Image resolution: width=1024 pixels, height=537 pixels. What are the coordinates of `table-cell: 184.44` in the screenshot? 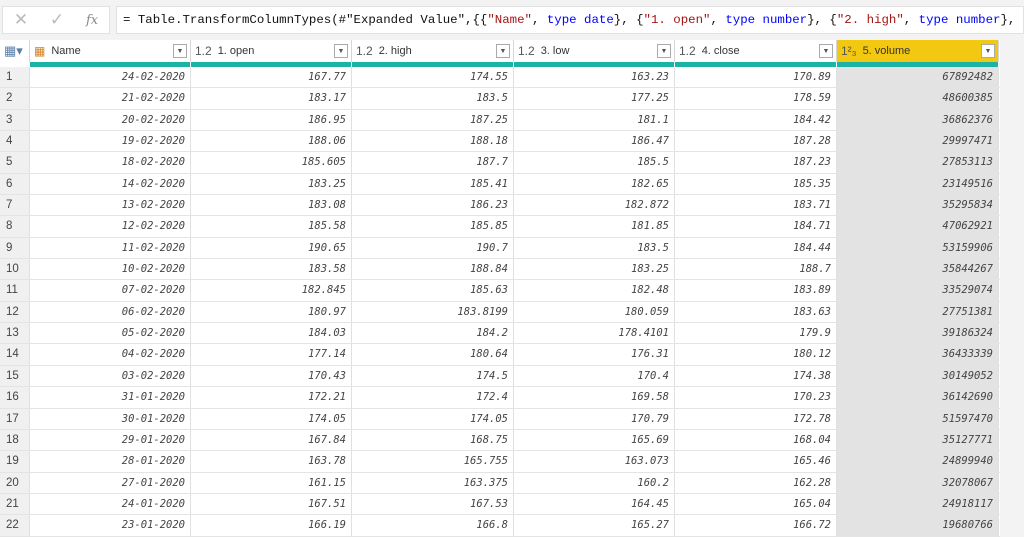 It's located at (756, 248).